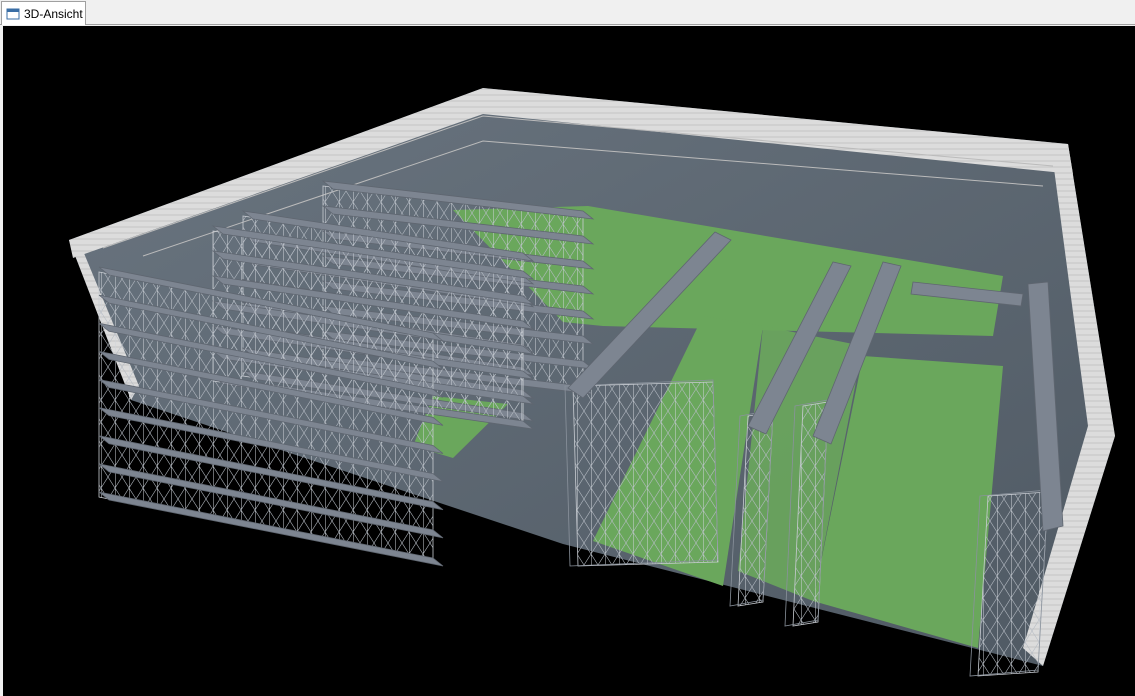  What do you see at coordinates (645, 474) in the screenshot?
I see `rack-wall-1-frame` at bounding box center [645, 474].